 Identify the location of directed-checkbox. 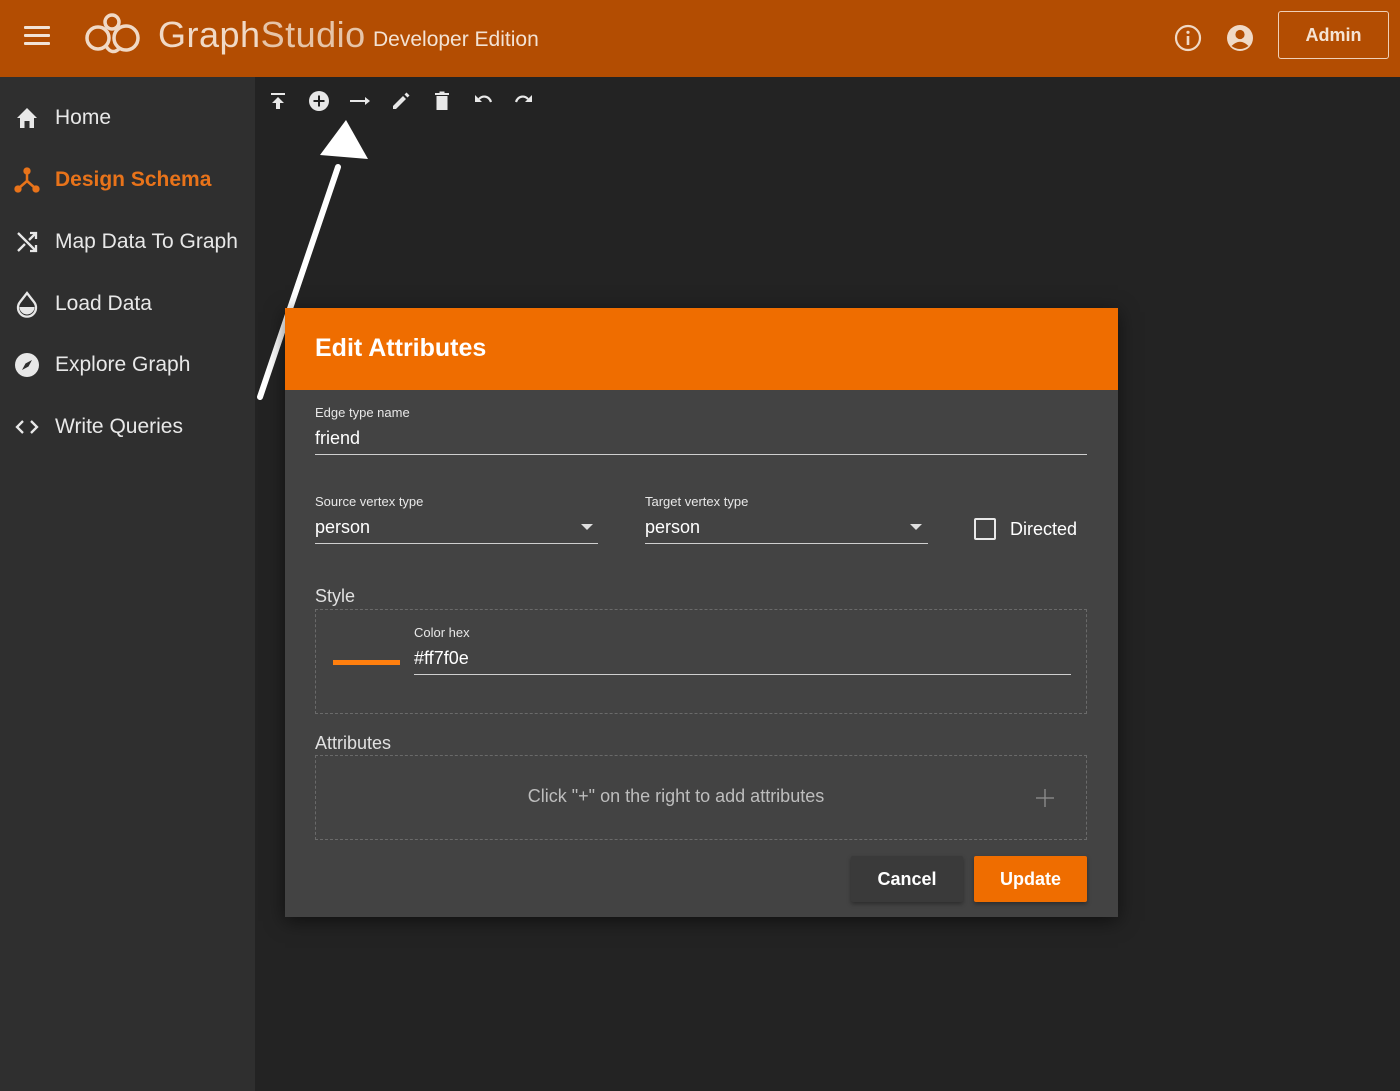
(985, 529).